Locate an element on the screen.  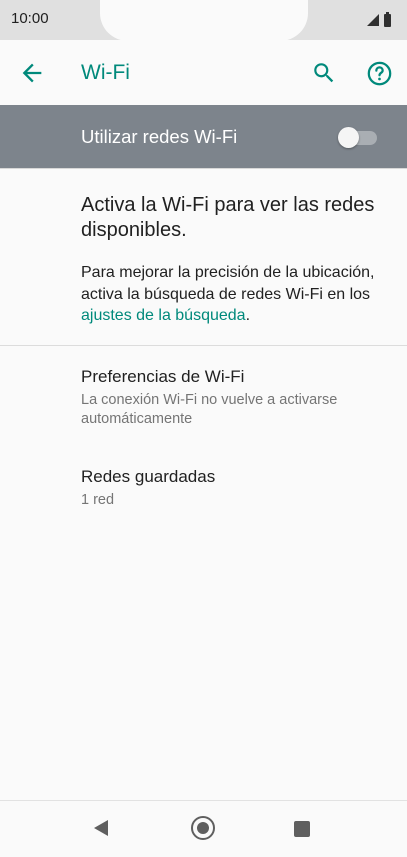
saved-networks-summary: 1 red is located at coordinates (98, 500).